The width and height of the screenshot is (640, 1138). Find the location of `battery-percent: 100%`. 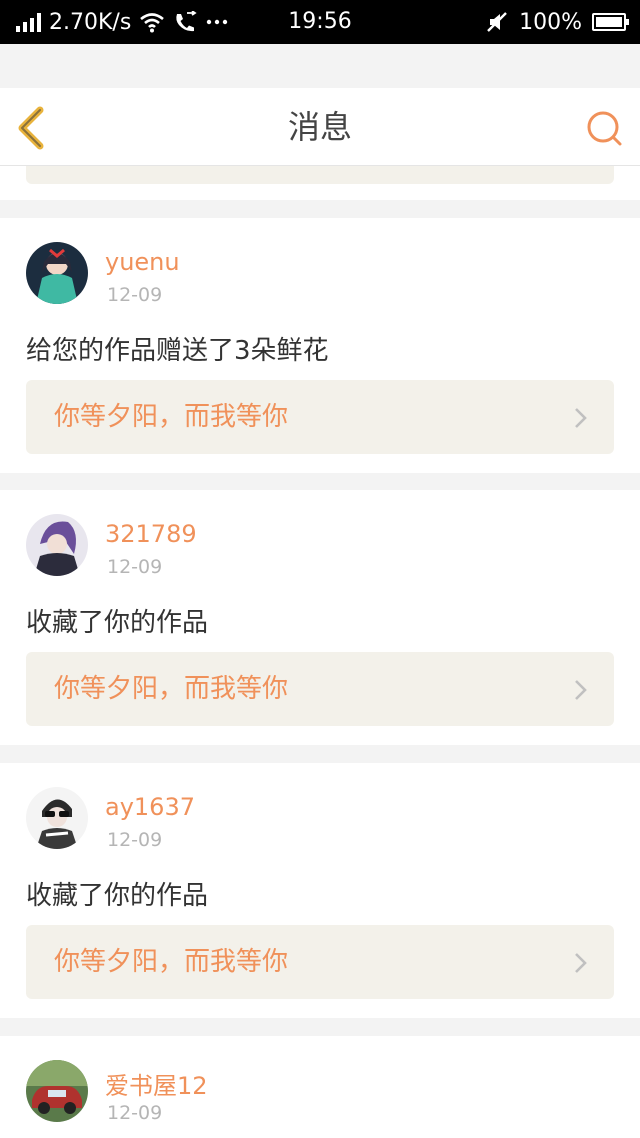

battery-percent: 100% is located at coordinates (550, 22).